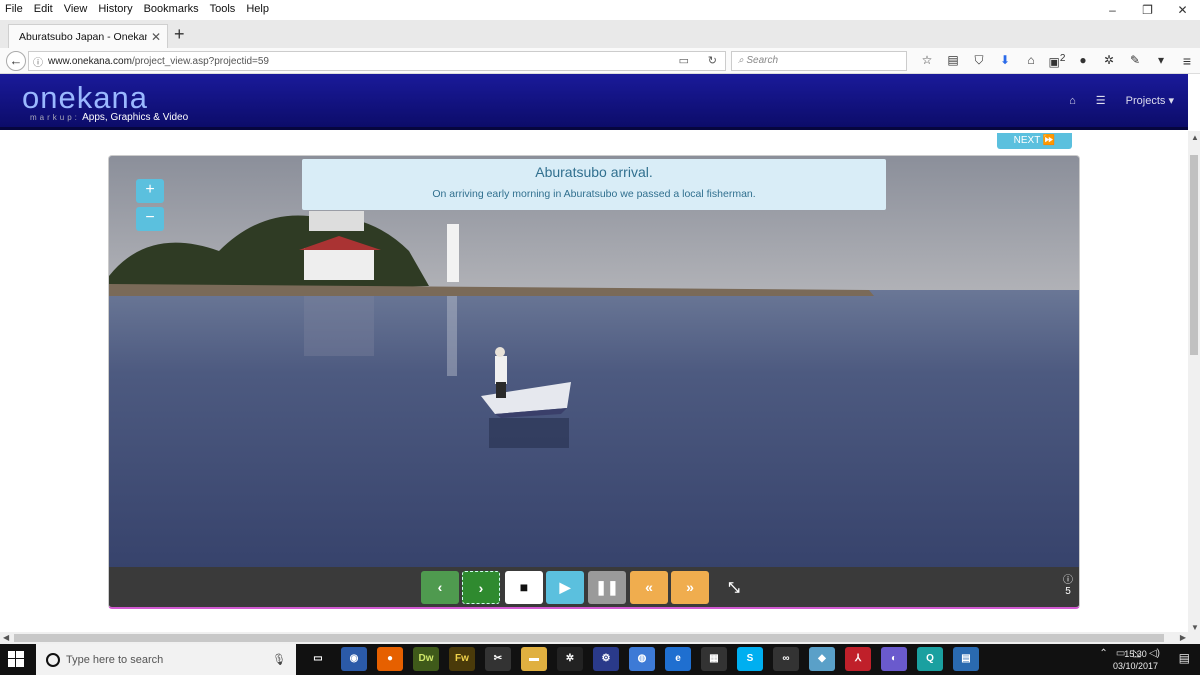 This screenshot has height=675, width=1200. Describe the element at coordinates (606, 659) in the screenshot. I see `app-icon-3: ⚙` at that location.